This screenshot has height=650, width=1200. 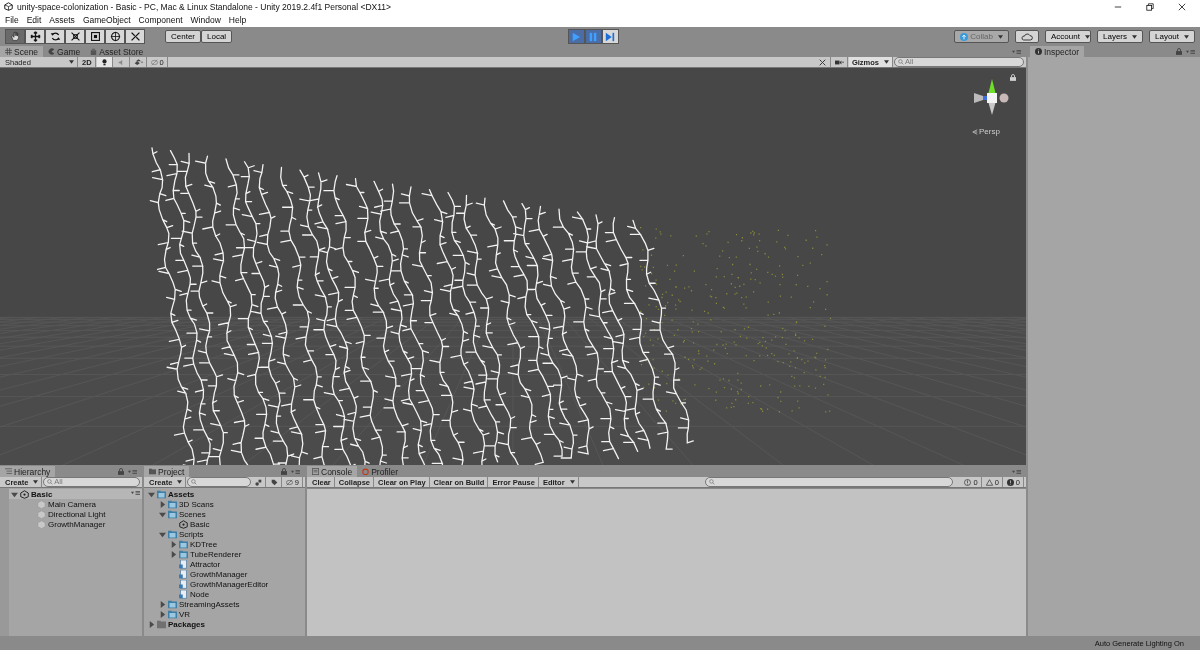 I want to click on rotate-tool-button, so click(x=55, y=36).